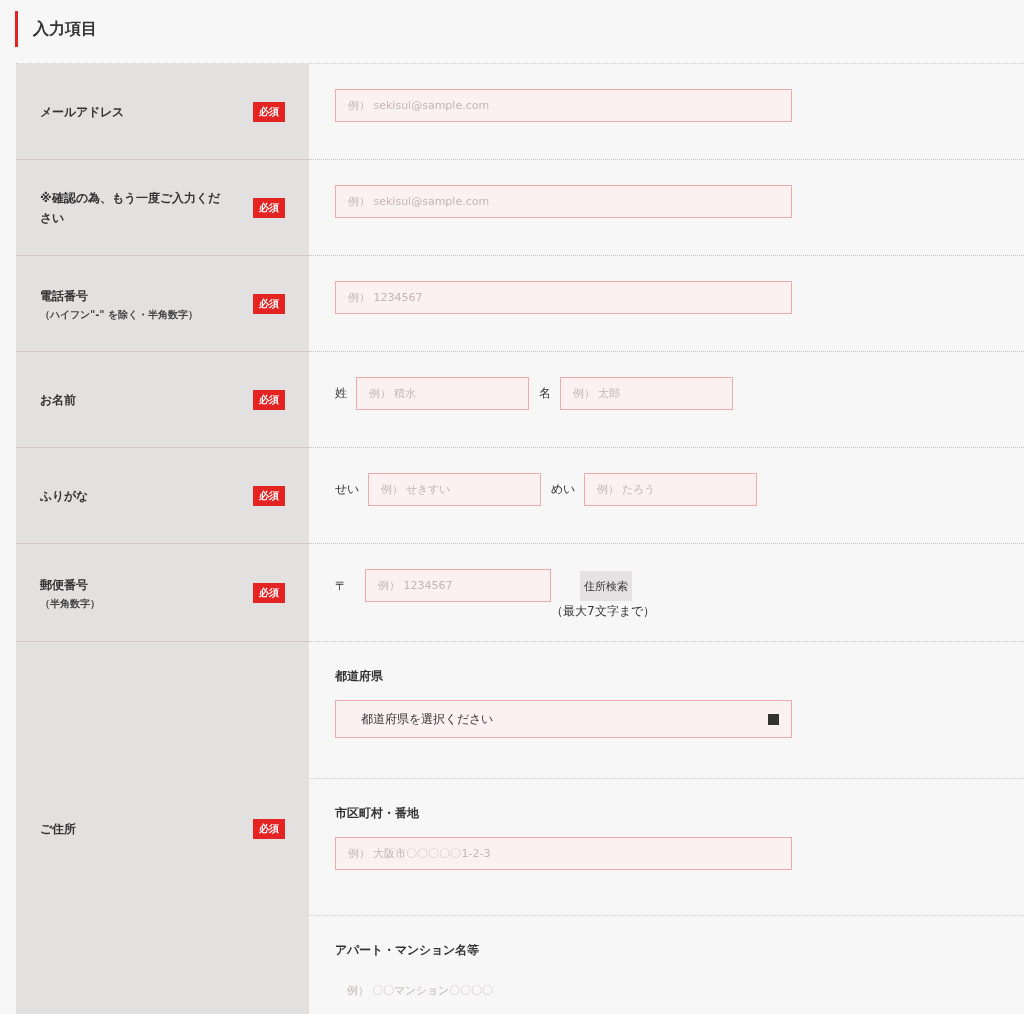  Describe the element at coordinates (773, 719) in the screenshot. I see `caret-icon` at that location.